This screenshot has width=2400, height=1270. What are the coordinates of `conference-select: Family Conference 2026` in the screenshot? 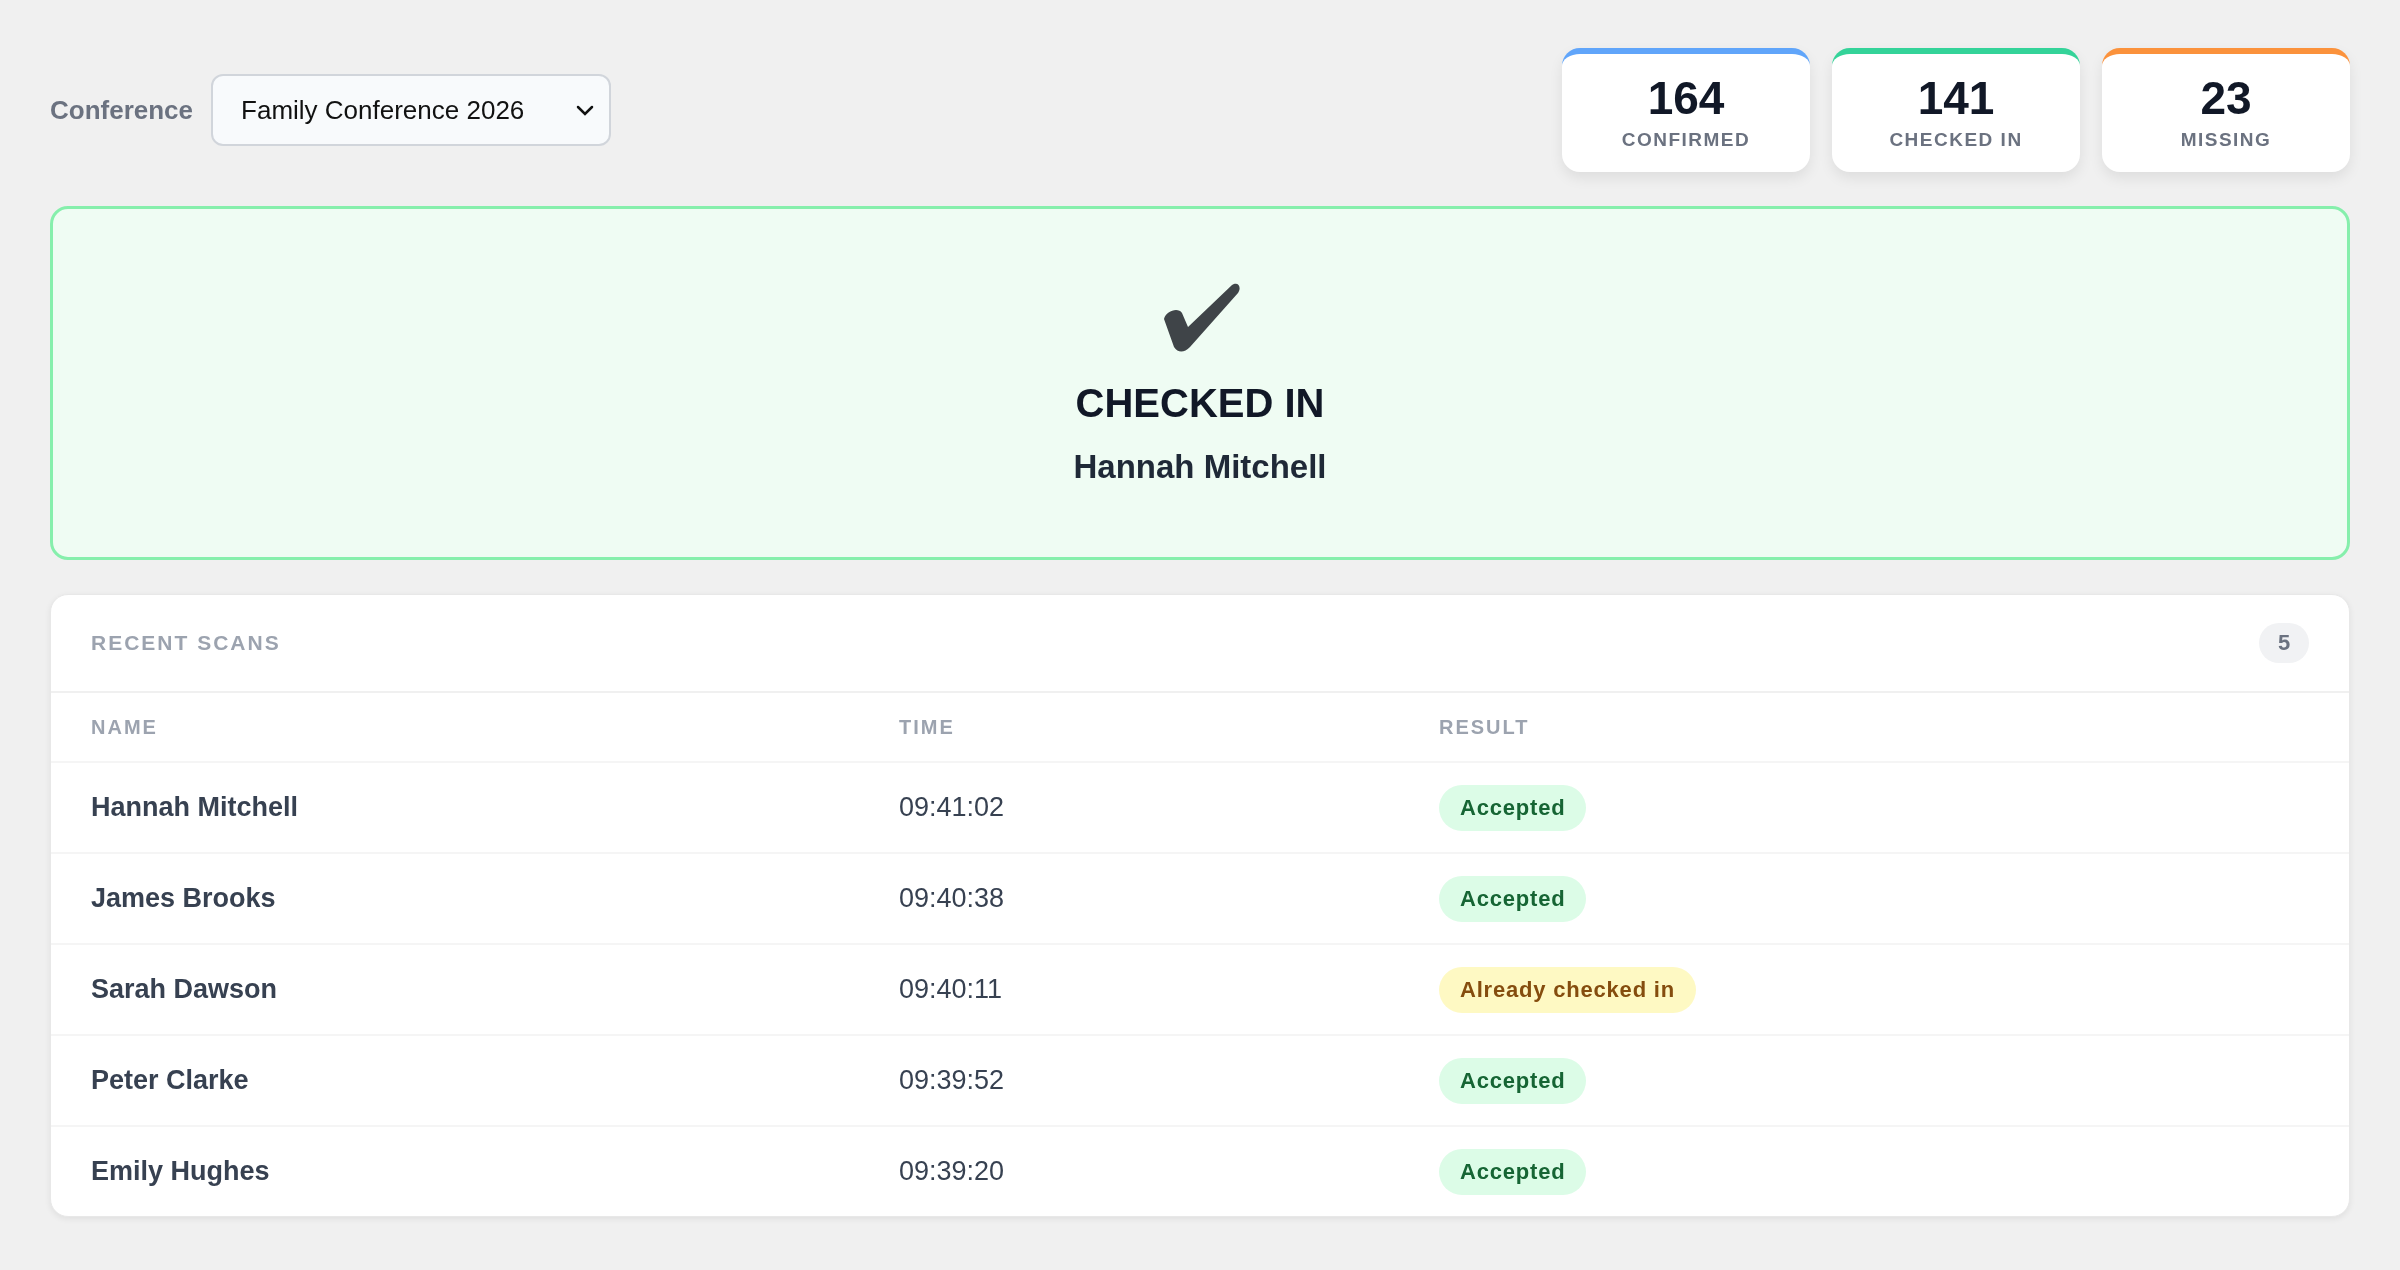 It's located at (411, 110).